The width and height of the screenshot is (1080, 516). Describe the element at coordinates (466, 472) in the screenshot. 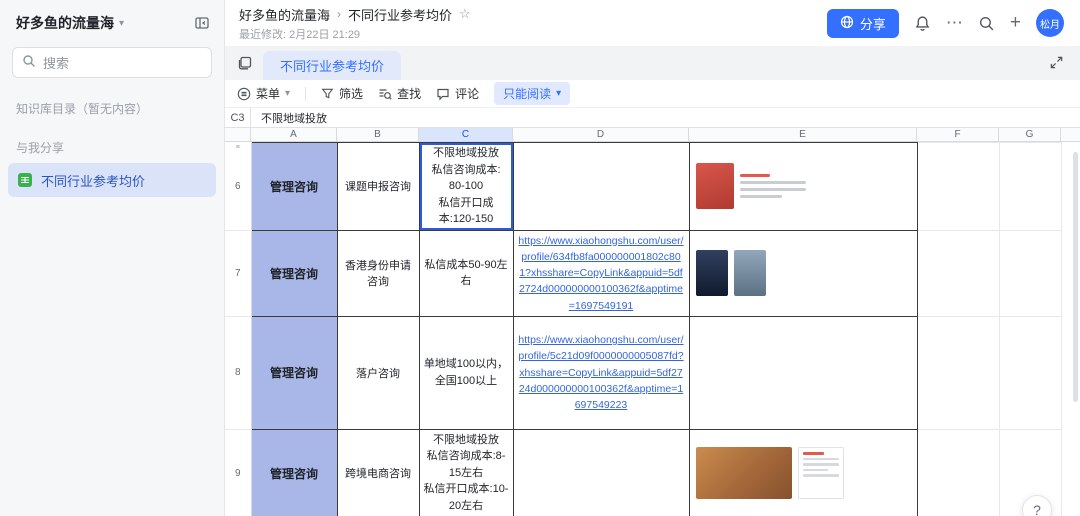

I see `cell-cost: 不限地域投放 私信咨询成本:8-15左右 私信开口成本:10-20左右` at that location.